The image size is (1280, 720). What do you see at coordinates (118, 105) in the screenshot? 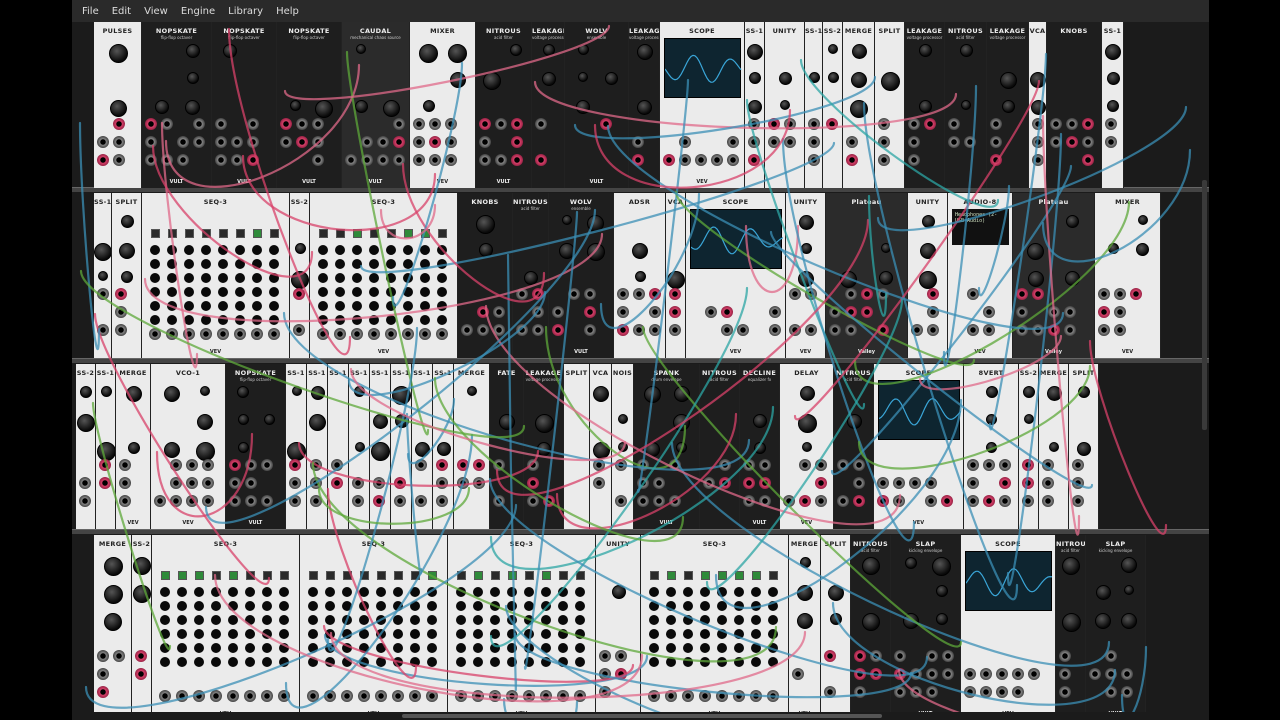
I see `module-pulses: PULSES` at bounding box center [118, 105].